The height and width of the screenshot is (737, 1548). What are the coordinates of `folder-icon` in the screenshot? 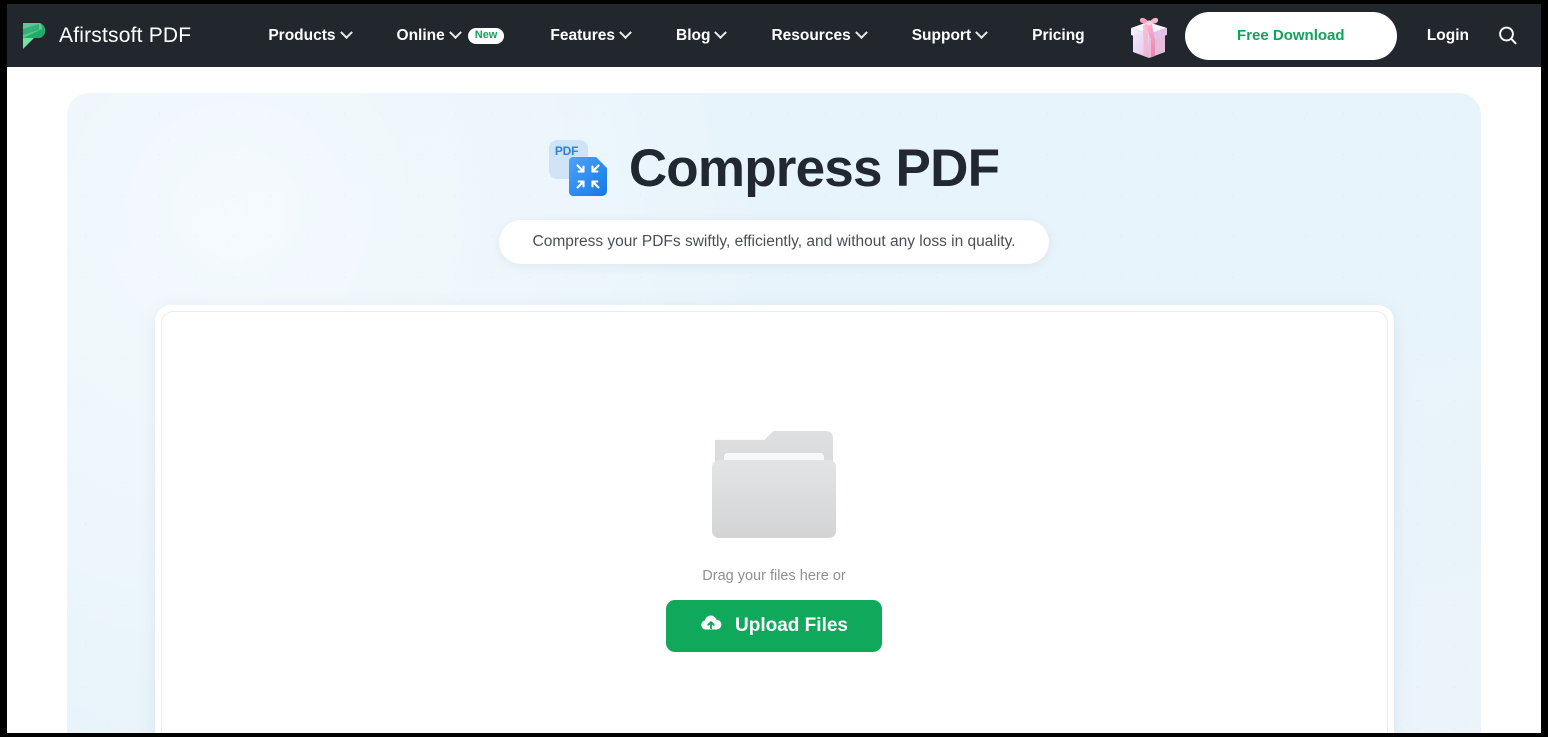 It's located at (774, 484).